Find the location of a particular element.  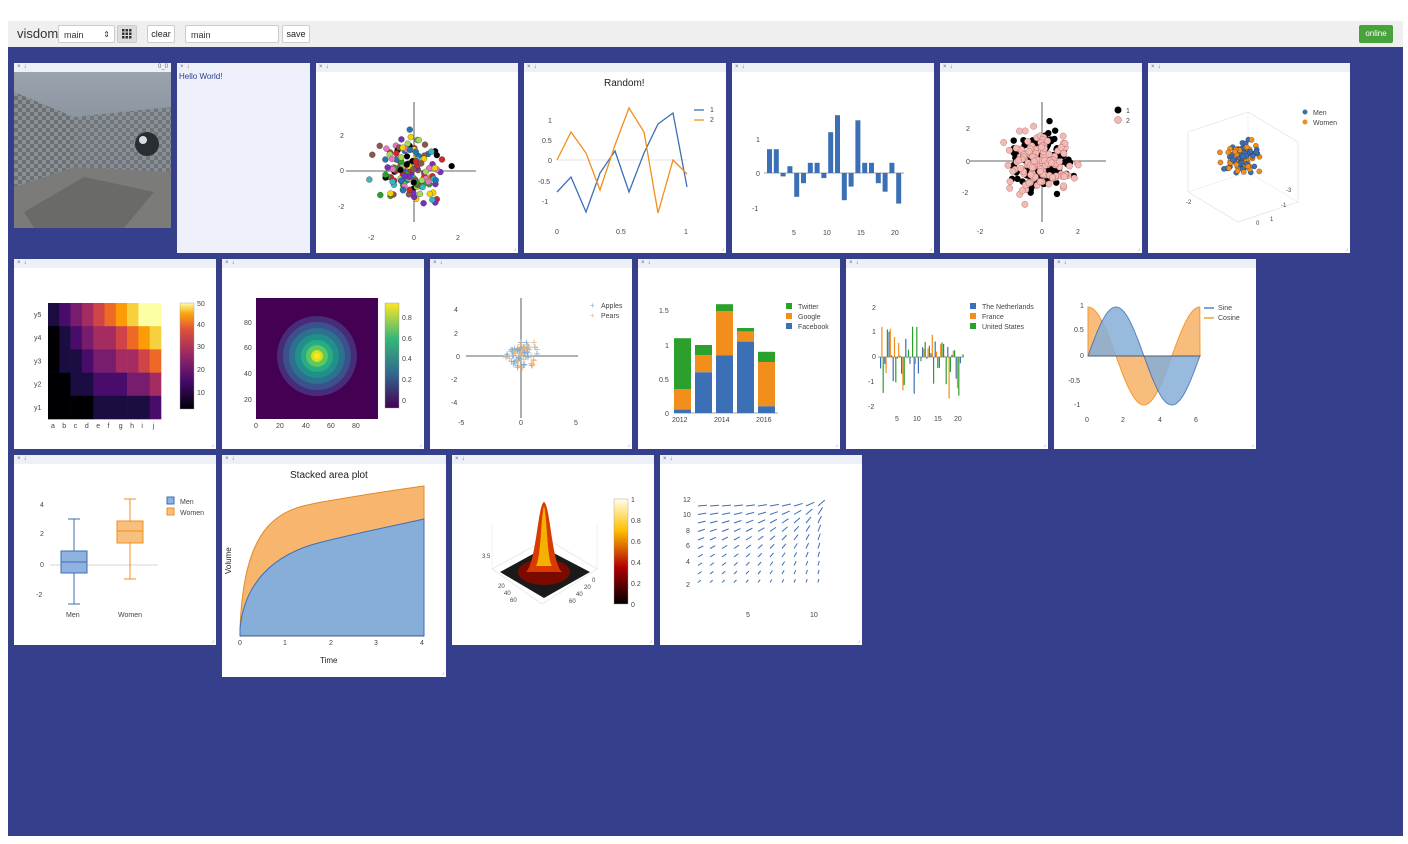

tick-label: -2 is located at coordinates (371, 238).